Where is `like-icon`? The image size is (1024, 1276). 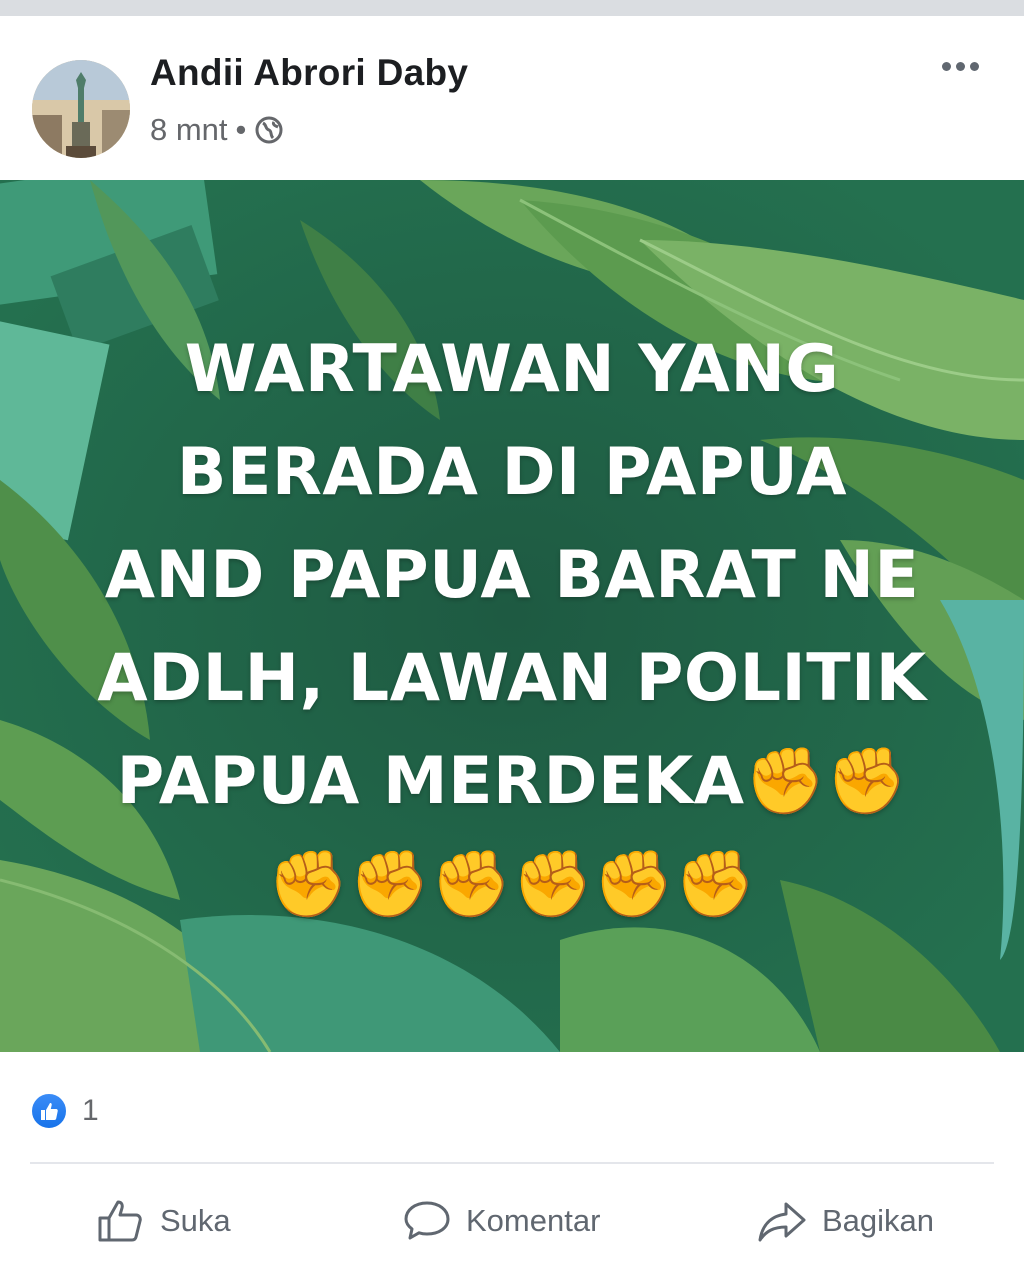
like-icon is located at coordinates (49, 1111).